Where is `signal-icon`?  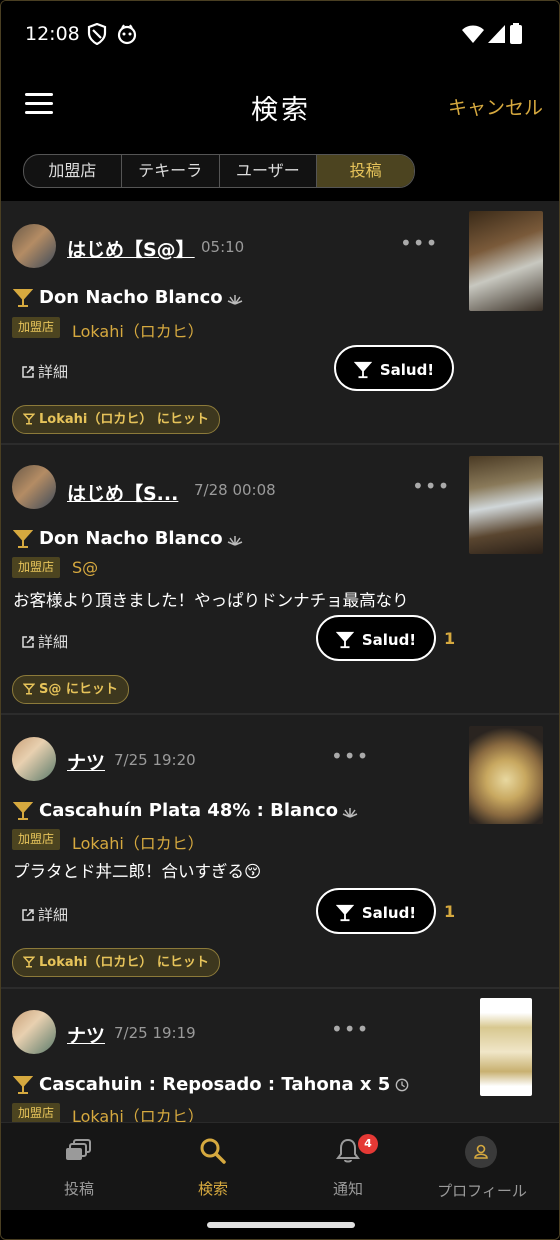
signal-icon is located at coordinates (496, 34).